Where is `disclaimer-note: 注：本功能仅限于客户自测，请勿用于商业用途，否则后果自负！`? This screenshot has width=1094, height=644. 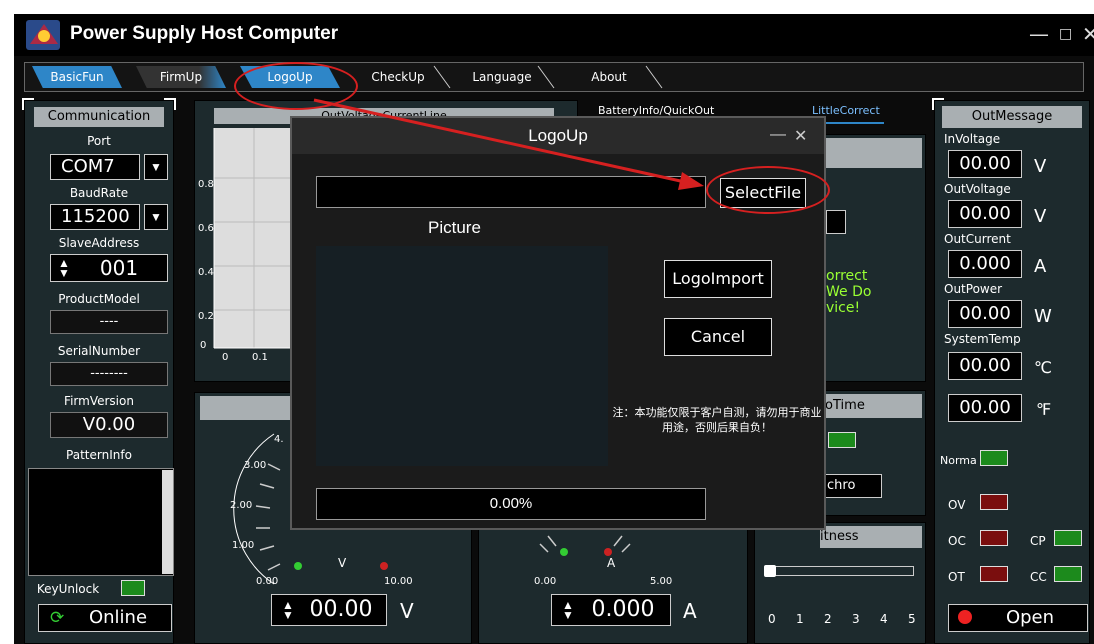
disclaimer-note: 注：本功能仅限于客户自测，请勿用于商业用途，否则后果自负！ is located at coordinates (717, 420).